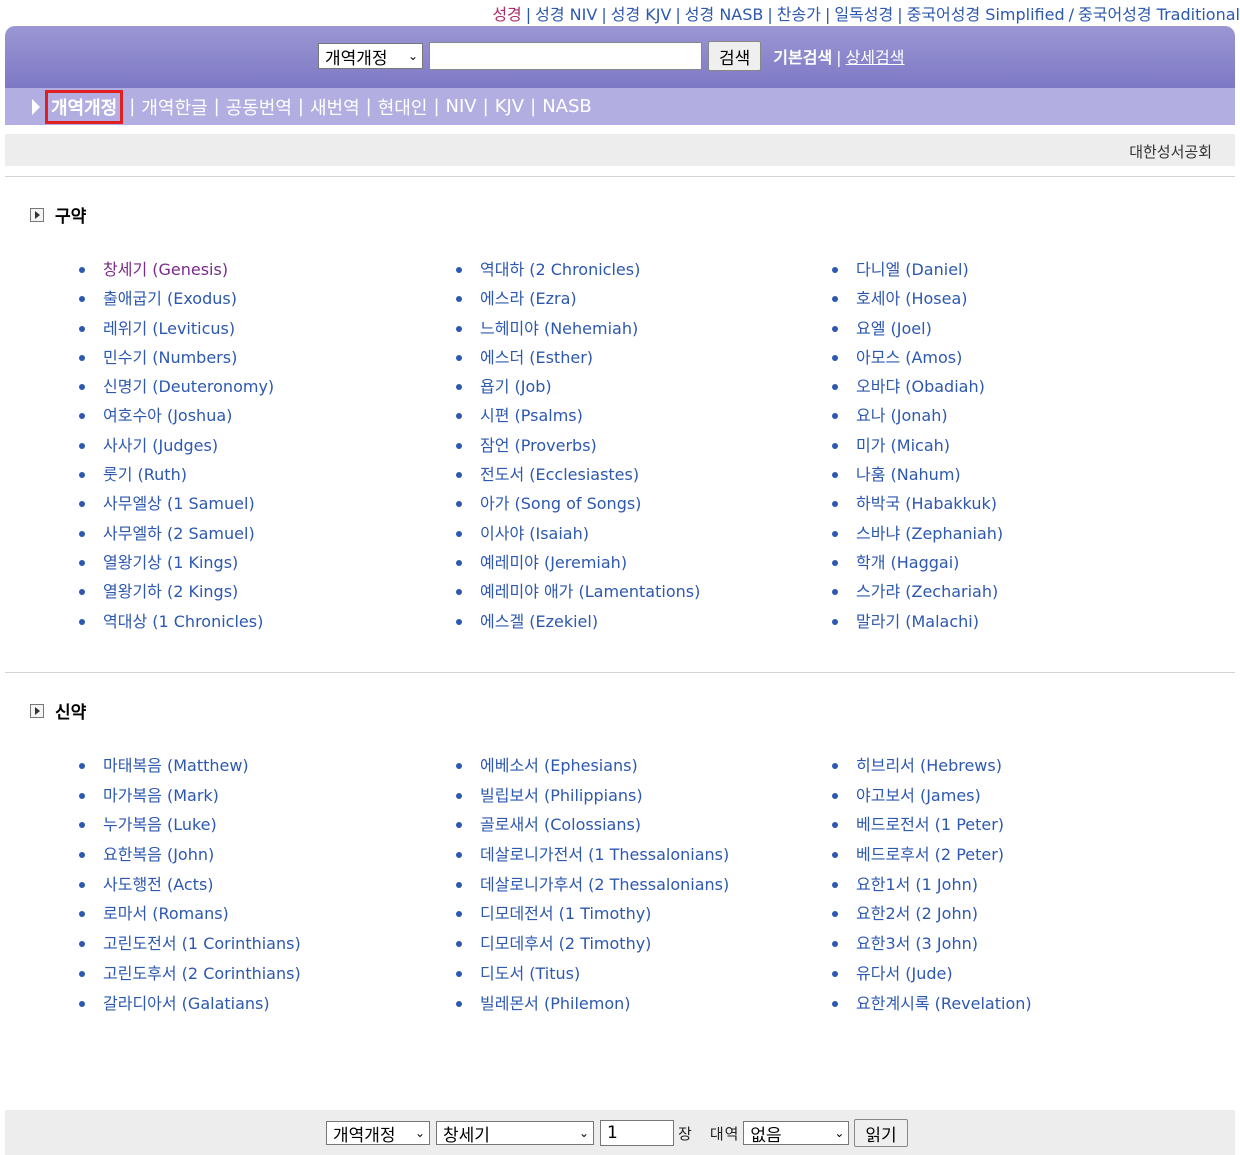  Describe the element at coordinates (190, 947) in the screenshot. I see `book-link: 고린도전서 (1 Corinthians)` at that location.